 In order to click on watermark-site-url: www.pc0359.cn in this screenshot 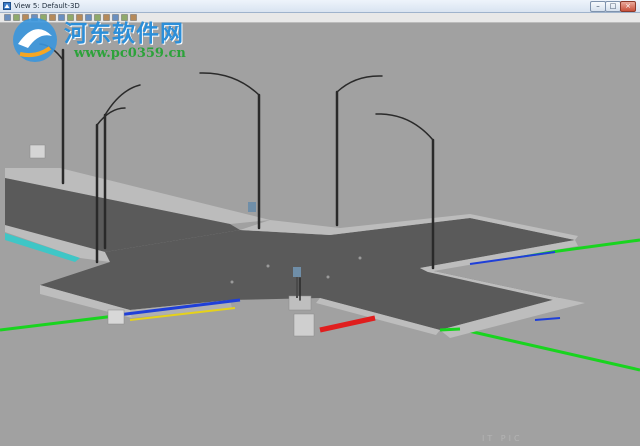, I will do `click(130, 53)`.